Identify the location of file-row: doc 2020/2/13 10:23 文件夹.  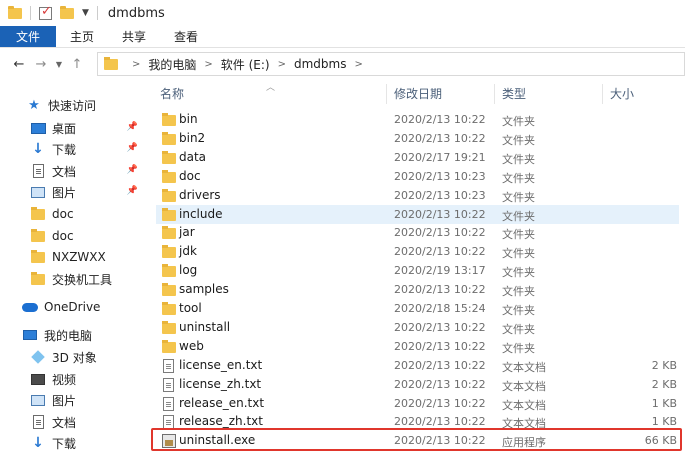
(417, 176).